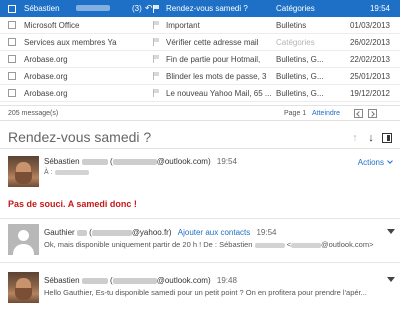  Describe the element at coordinates (214, 232) in the screenshot. I see `add-contact-link: Ajouter aux contacts` at that location.